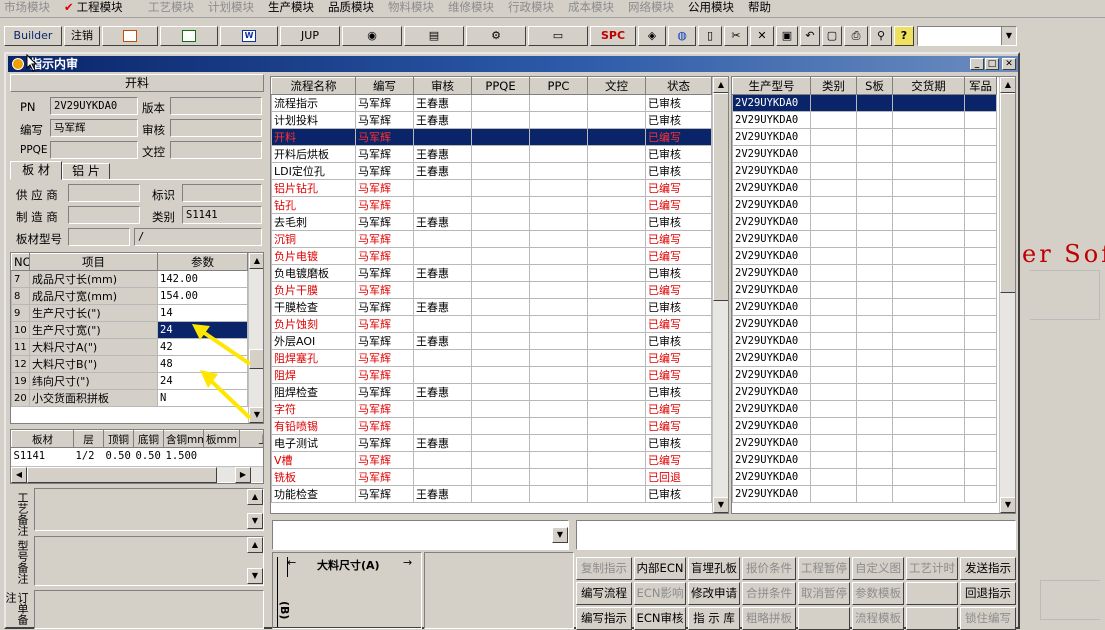 This screenshot has height=630, width=1105. What do you see at coordinates (591, 8) in the screenshot?
I see `menu-item-9: 成本模块` at bounding box center [591, 8].